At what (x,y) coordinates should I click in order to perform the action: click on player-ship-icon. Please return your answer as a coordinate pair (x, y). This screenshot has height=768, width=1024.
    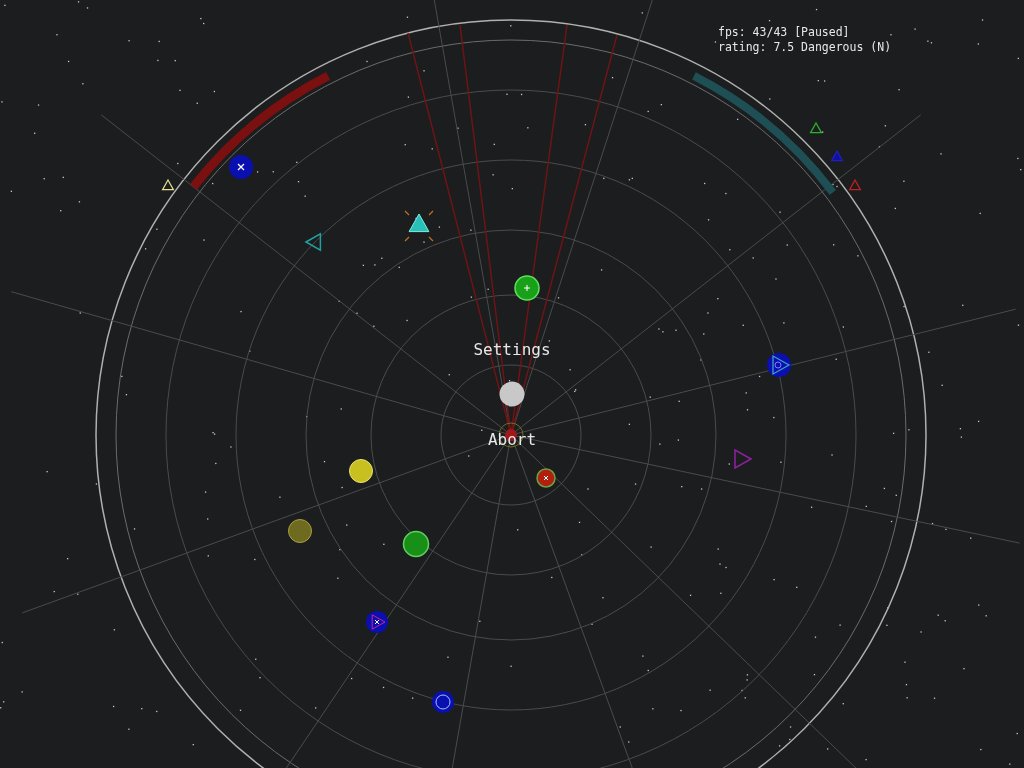
    Looking at the image, I should click on (419, 226).